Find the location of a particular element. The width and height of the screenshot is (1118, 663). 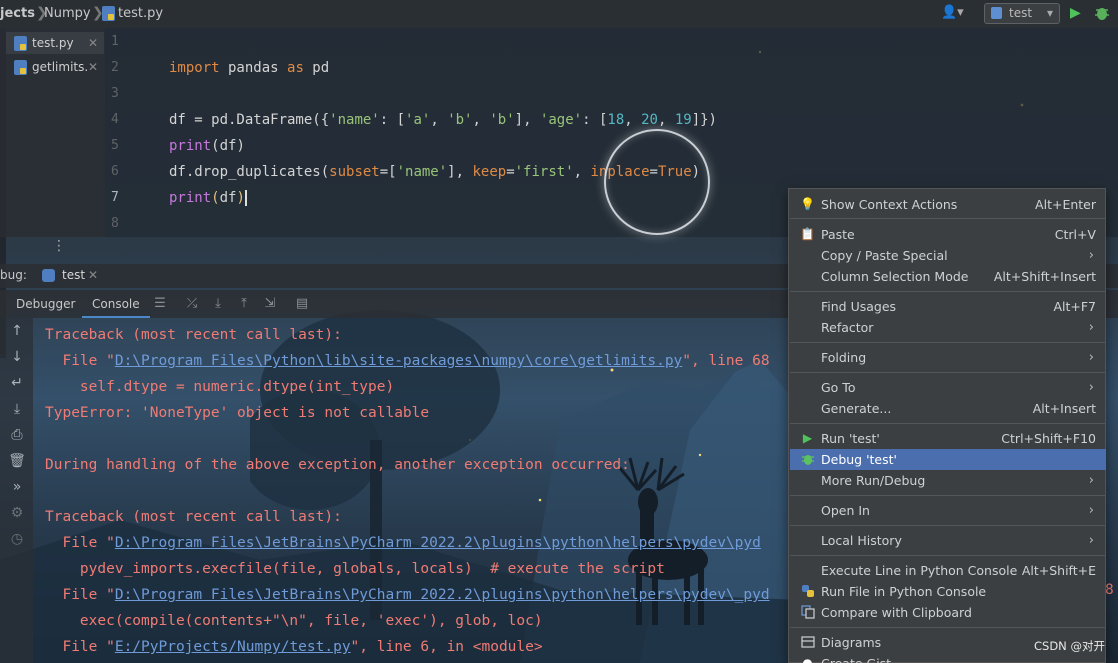

menu-item-folding: Folding › is located at coordinates (948, 357).